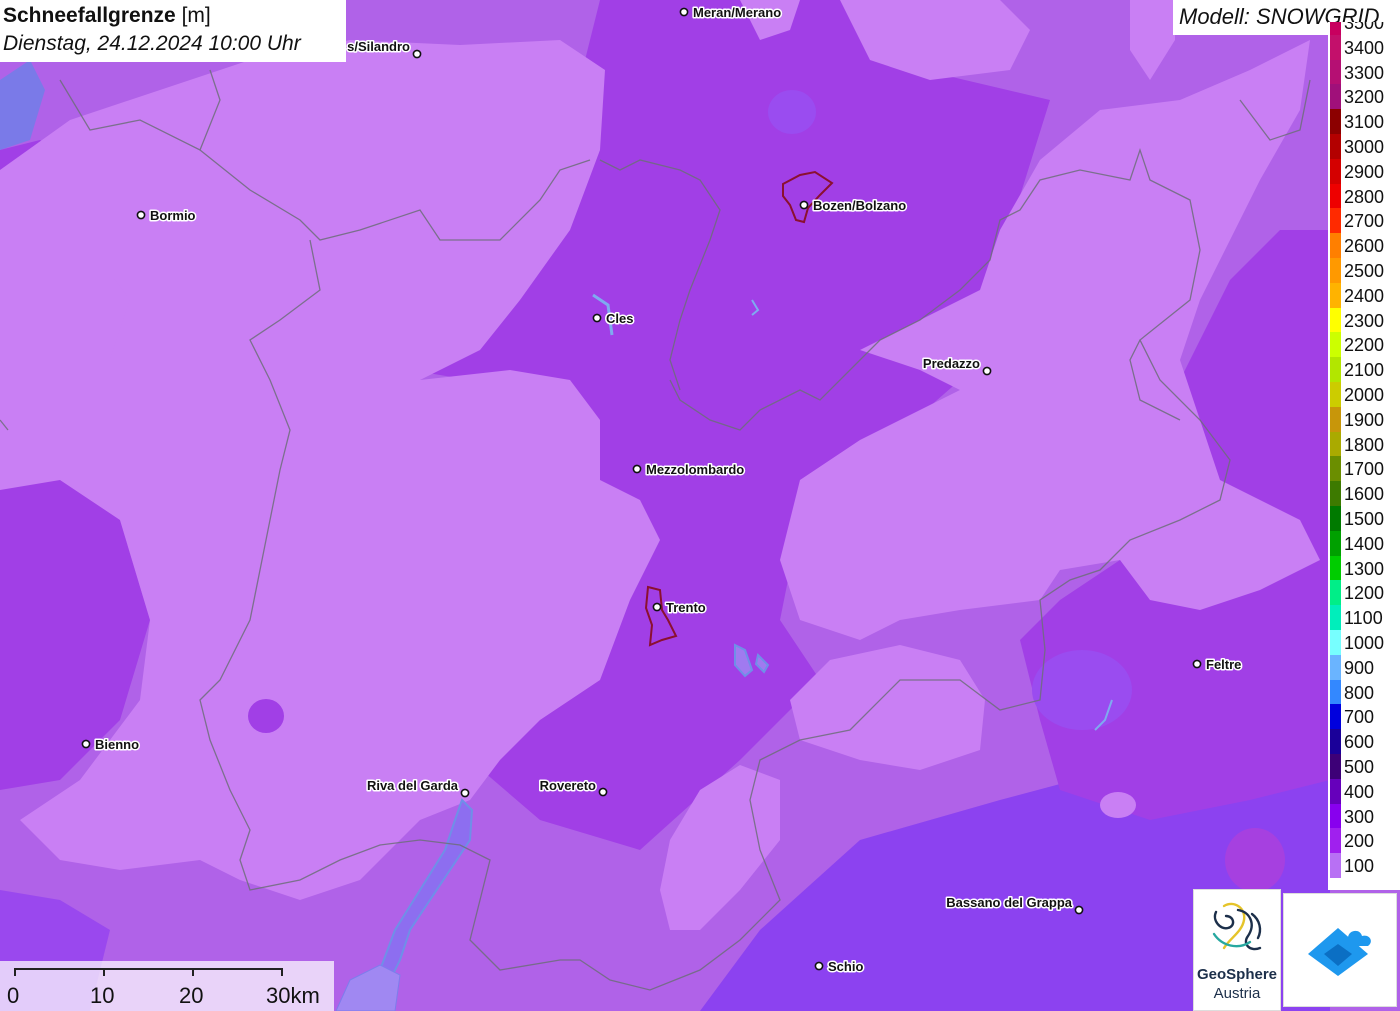  Describe the element at coordinates (1359, 767) in the screenshot. I see `legend-label: 500` at that location.